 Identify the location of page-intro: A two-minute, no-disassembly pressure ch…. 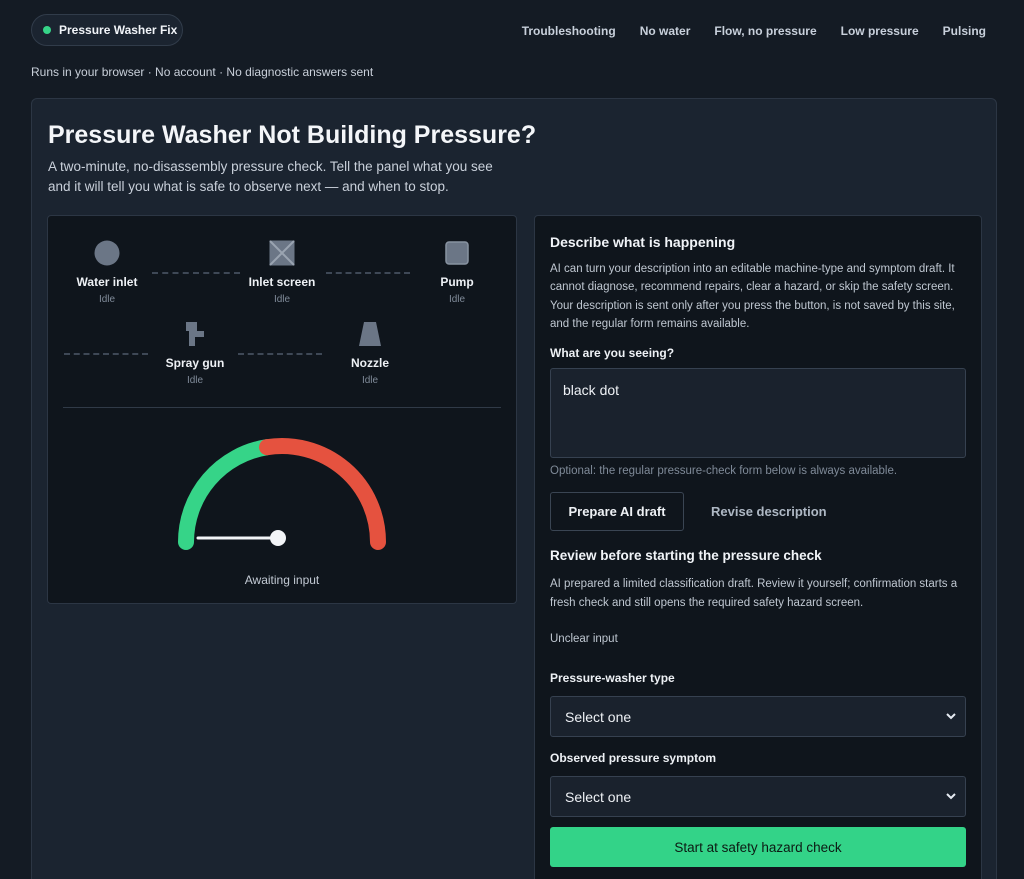
(270, 176).